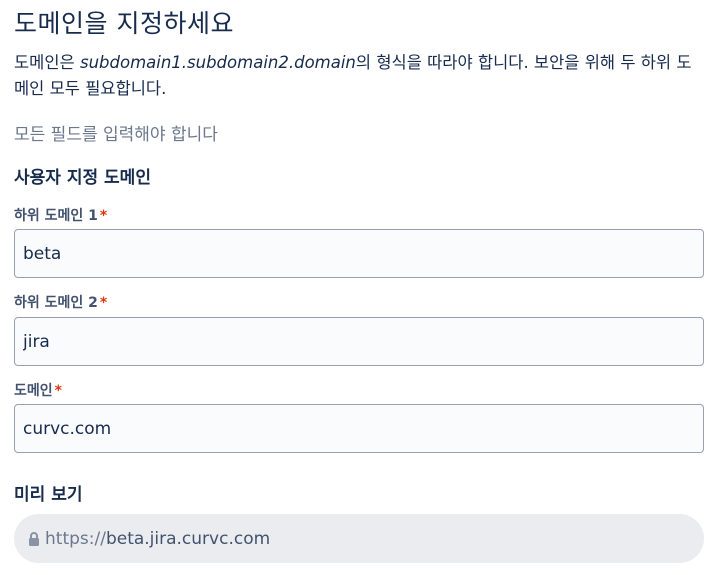 This screenshot has height=575, width=720. I want to click on domain-label: 도메인 *, so click(38, 390).